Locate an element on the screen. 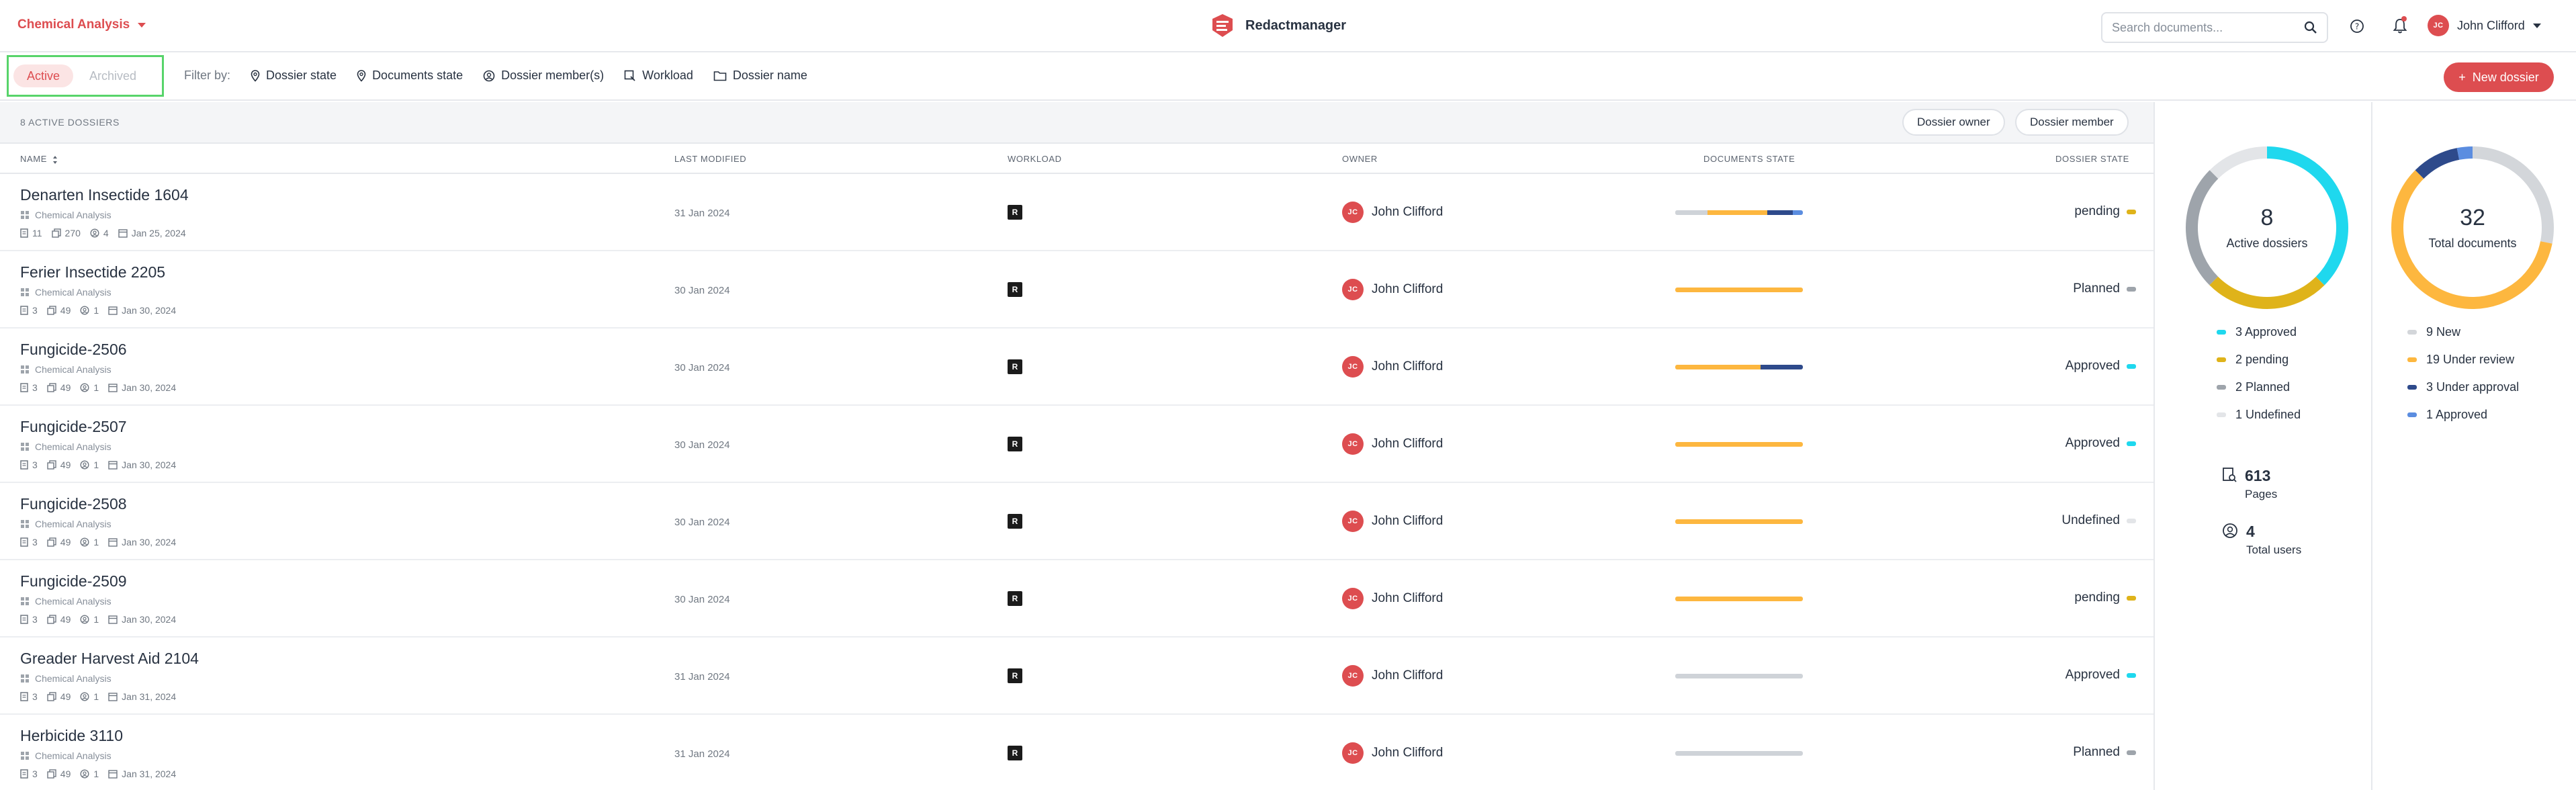 Image resolution: width=2576 pixels, height=790 pixels. dossier-stats: 3 49 1 Jan 30, 2024 is located at coordinates (98, 542).